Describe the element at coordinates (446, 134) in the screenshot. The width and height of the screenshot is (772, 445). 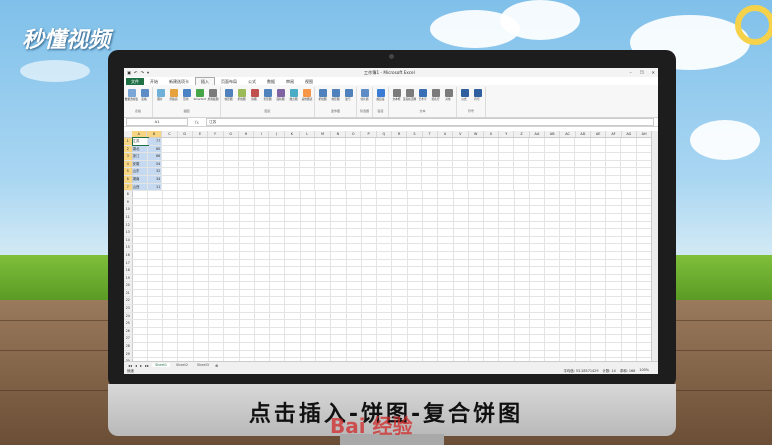
I see `column-header: U` at that location.